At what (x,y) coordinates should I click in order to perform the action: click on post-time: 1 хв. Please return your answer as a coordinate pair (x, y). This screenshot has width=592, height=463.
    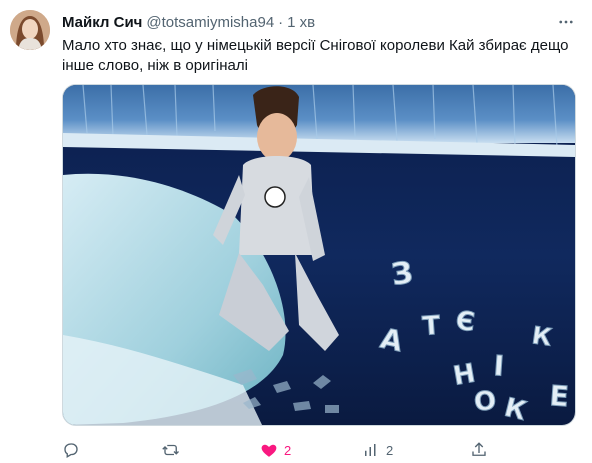
    Looking at the image, I should click on (301, 22).